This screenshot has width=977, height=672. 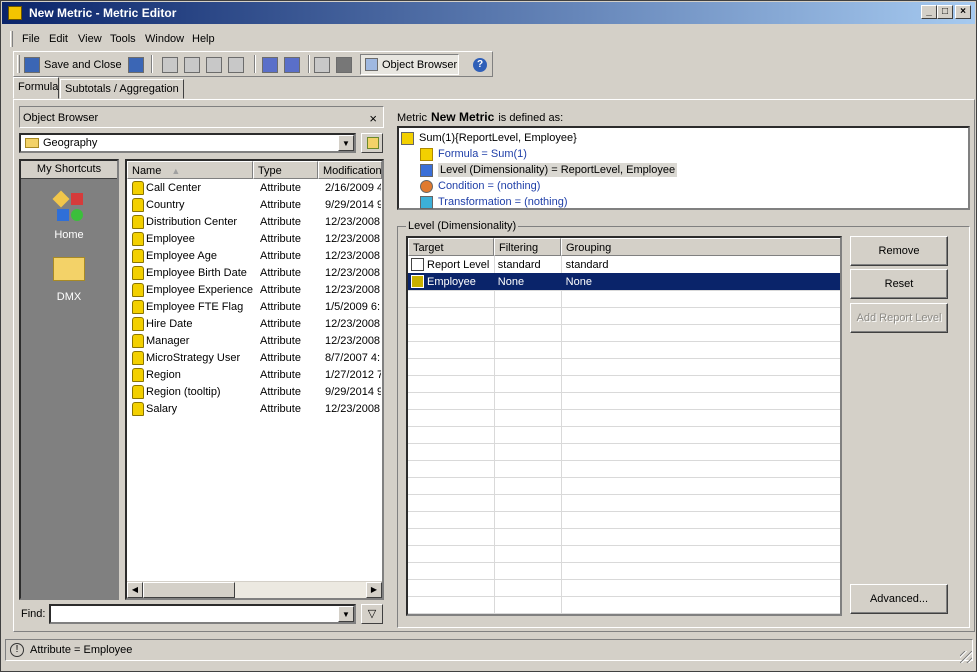 What do you see at coordinates (966, 657) in the screenshot?
I see `resize-grip` at bounding box center [966, 657].